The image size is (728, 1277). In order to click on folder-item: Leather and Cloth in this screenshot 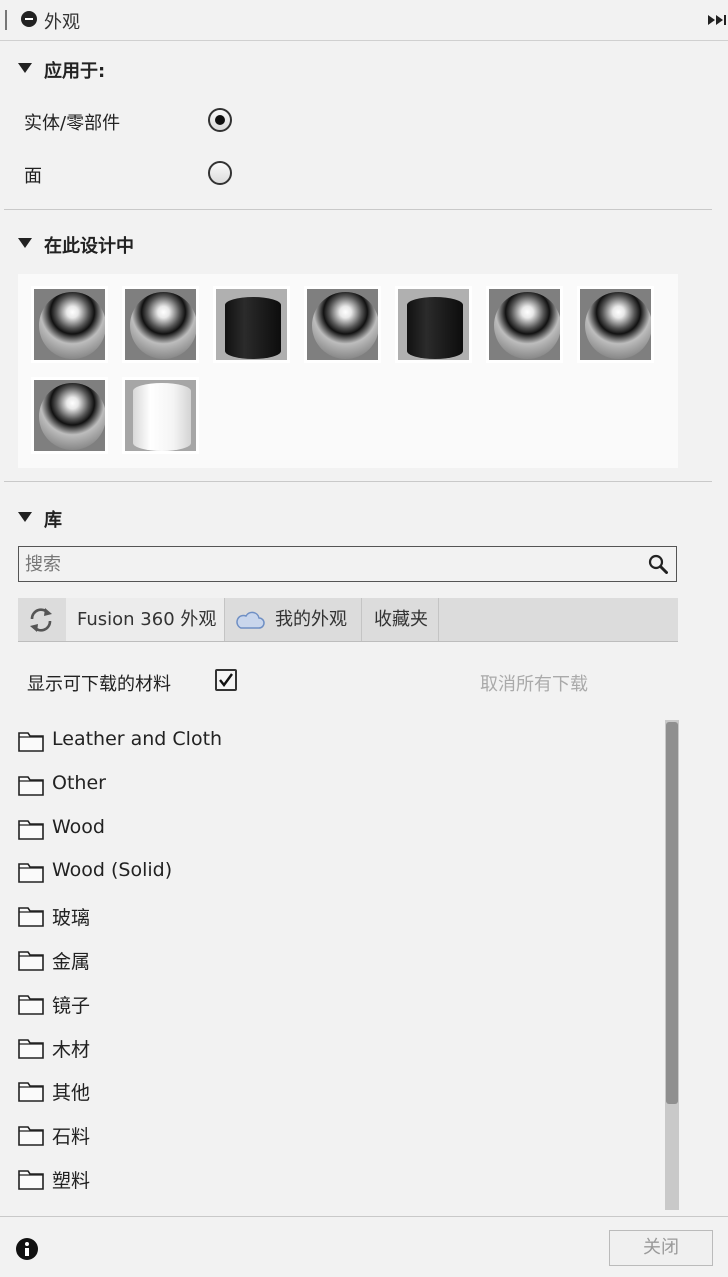, I will do `click(328, 742)`.